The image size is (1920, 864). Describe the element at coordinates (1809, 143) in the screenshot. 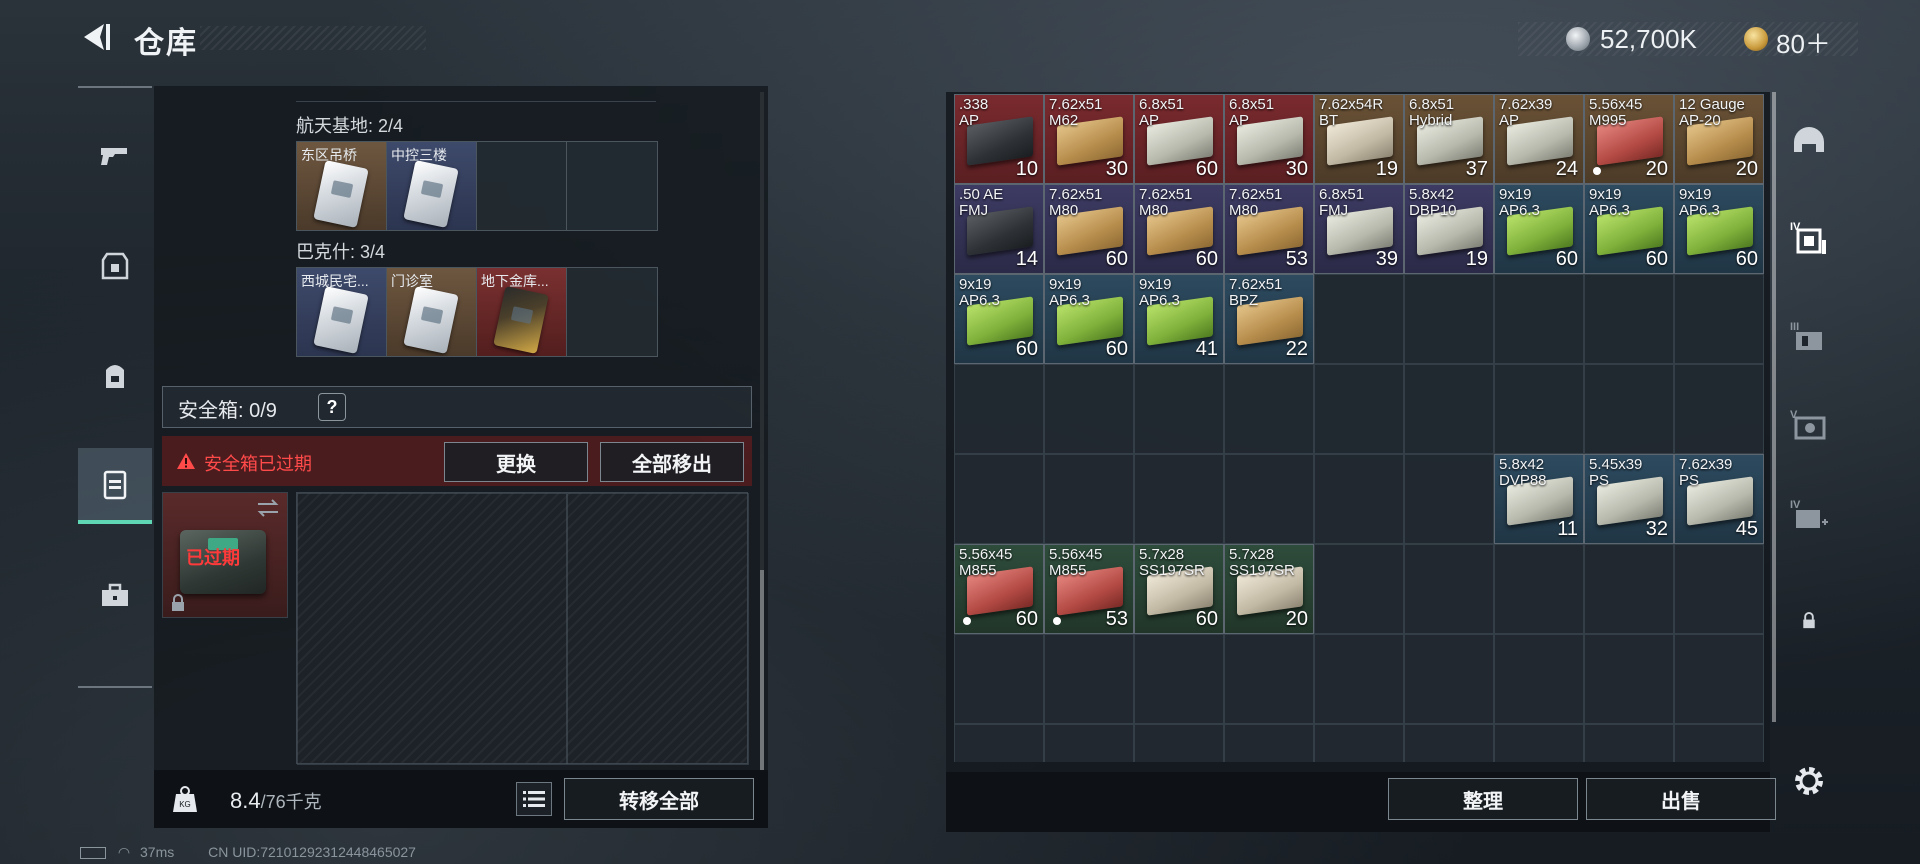

I see `nav-helmet` at that location.